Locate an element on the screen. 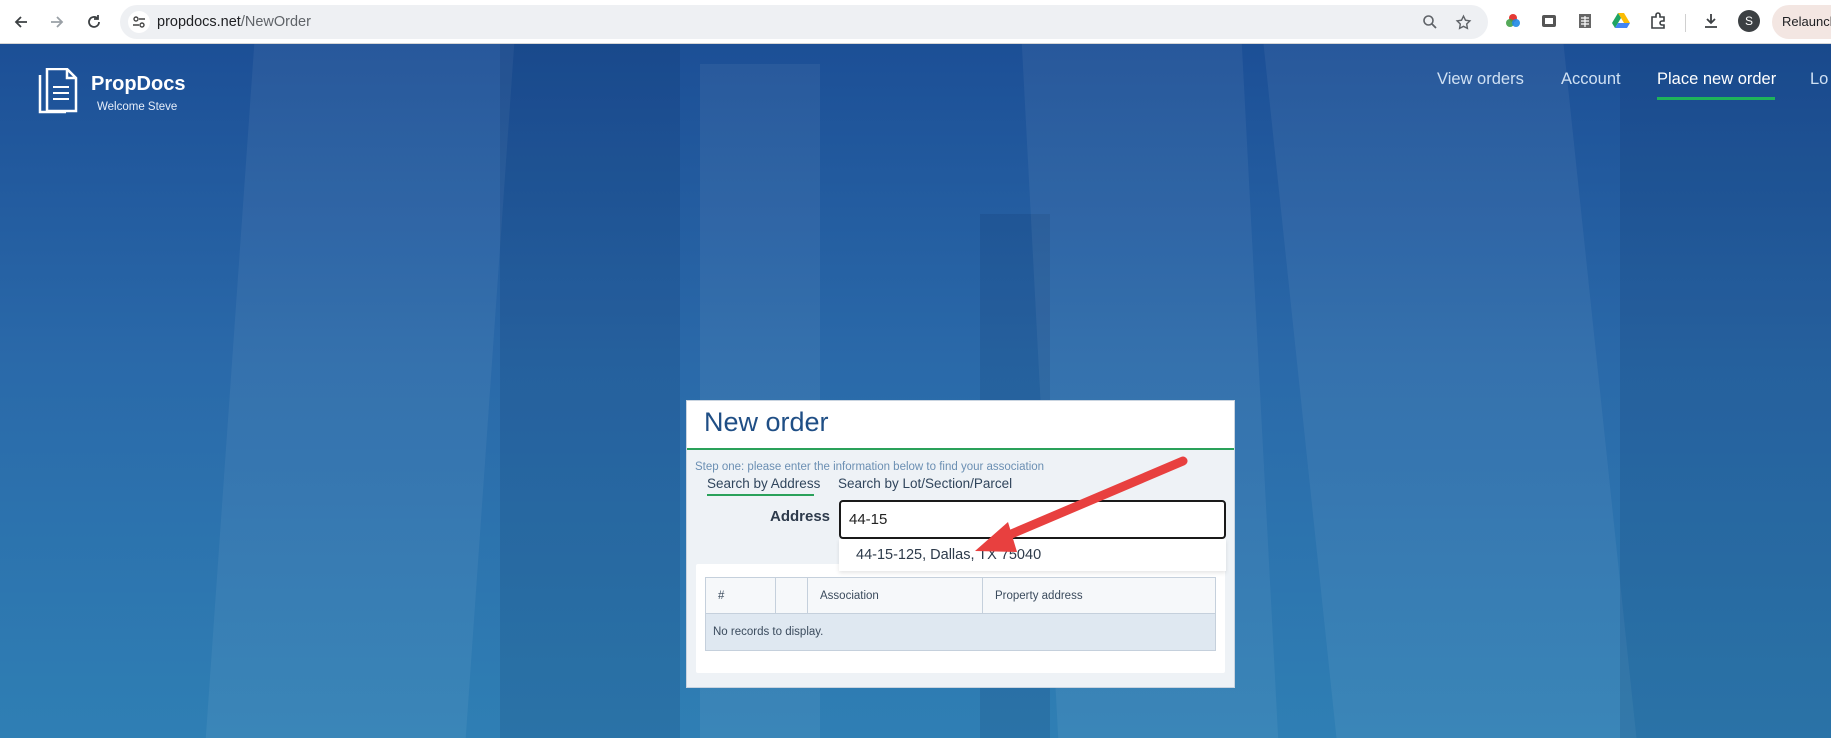 This screenshot has width=1831, height=738. welcome-text: Welcome Steve is located at coordinates (137, 107).